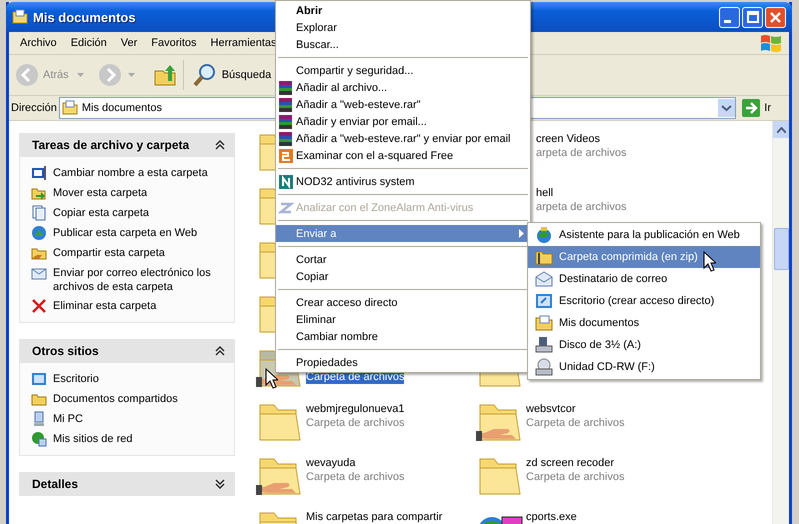 The height and width of the screenshot is (524, 799). What do you see at coordinates (34, 108) in the screenshot?
I see `address-label: Dirección` at bounding box center [34, 108].